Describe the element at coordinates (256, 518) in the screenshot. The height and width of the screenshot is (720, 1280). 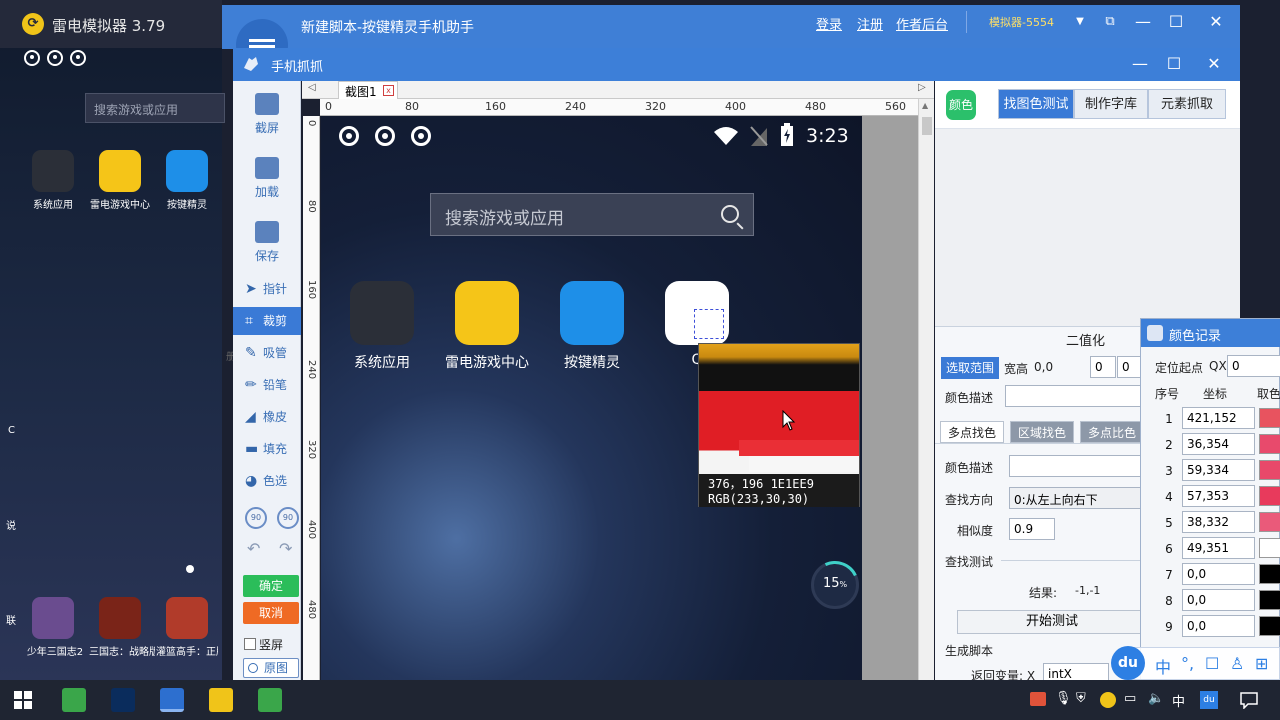
I see `rotate-left-icon: 90` at that location.